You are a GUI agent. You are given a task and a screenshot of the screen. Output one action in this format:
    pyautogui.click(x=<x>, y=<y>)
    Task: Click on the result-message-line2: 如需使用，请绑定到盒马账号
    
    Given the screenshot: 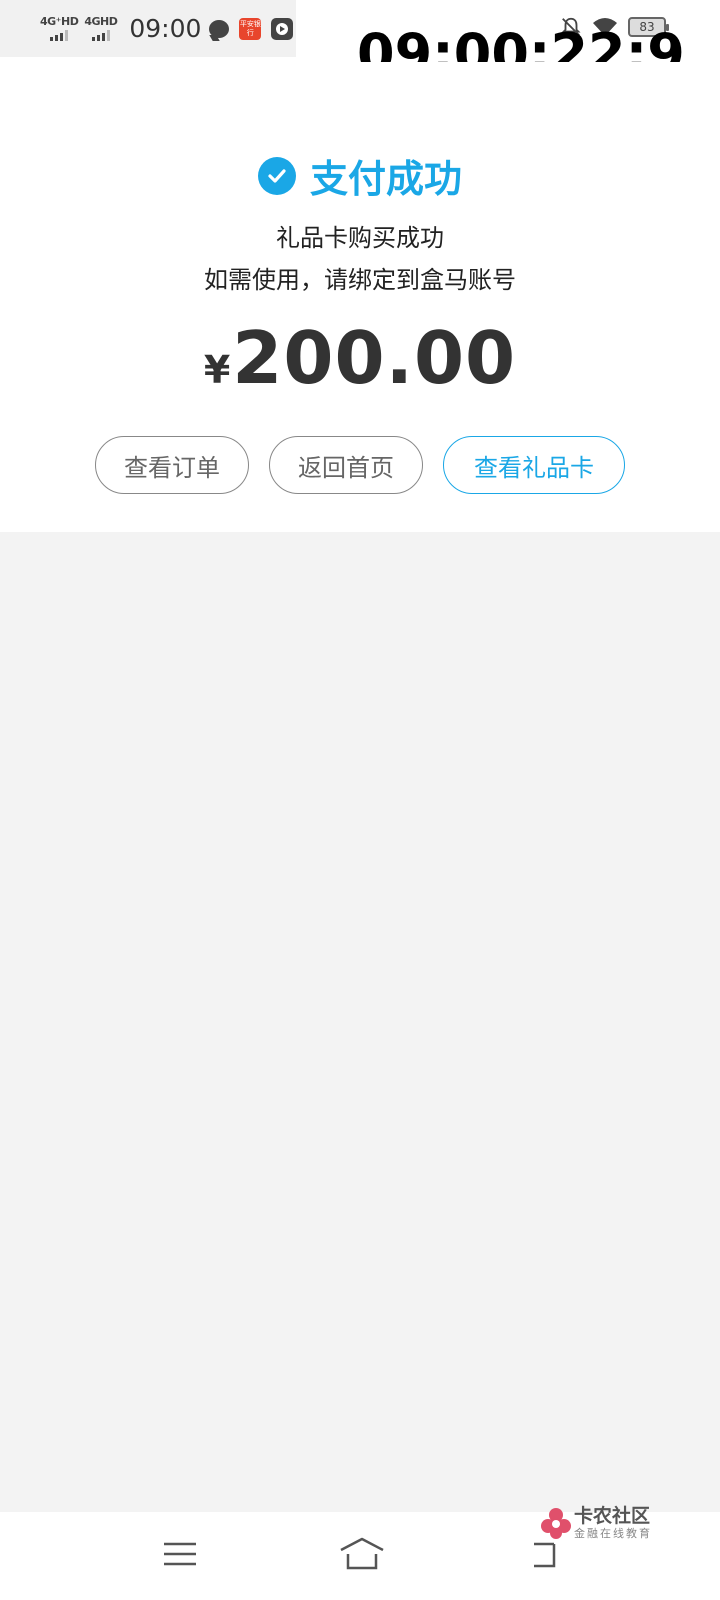 What is the action you would take?
    pyautogui.click(x=360, y=280)
    